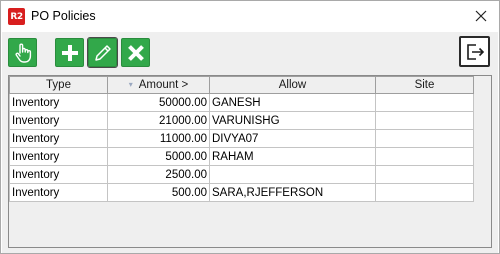 The height and width of the screenshot is (254, 500). I want to click on cell-amount: 21000.00, so click(158, 120).